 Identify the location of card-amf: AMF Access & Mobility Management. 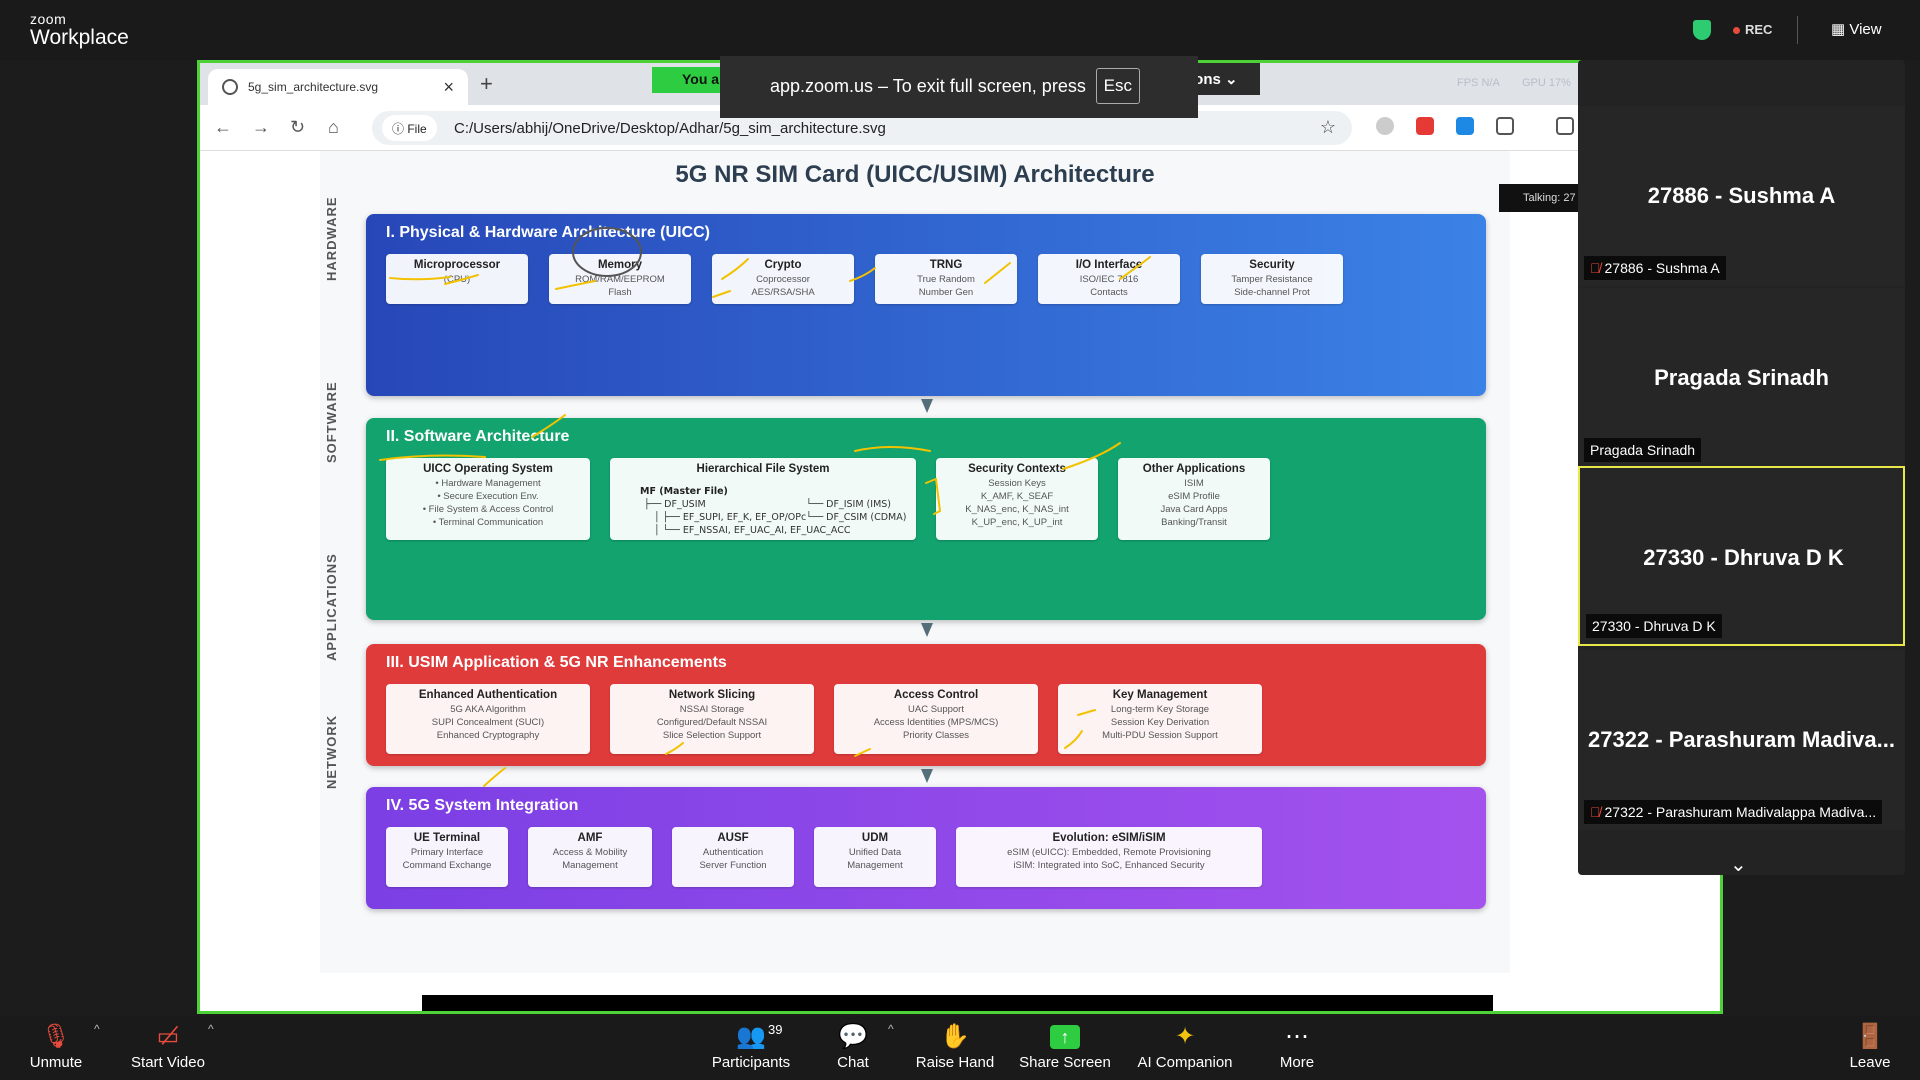
(590, 857).